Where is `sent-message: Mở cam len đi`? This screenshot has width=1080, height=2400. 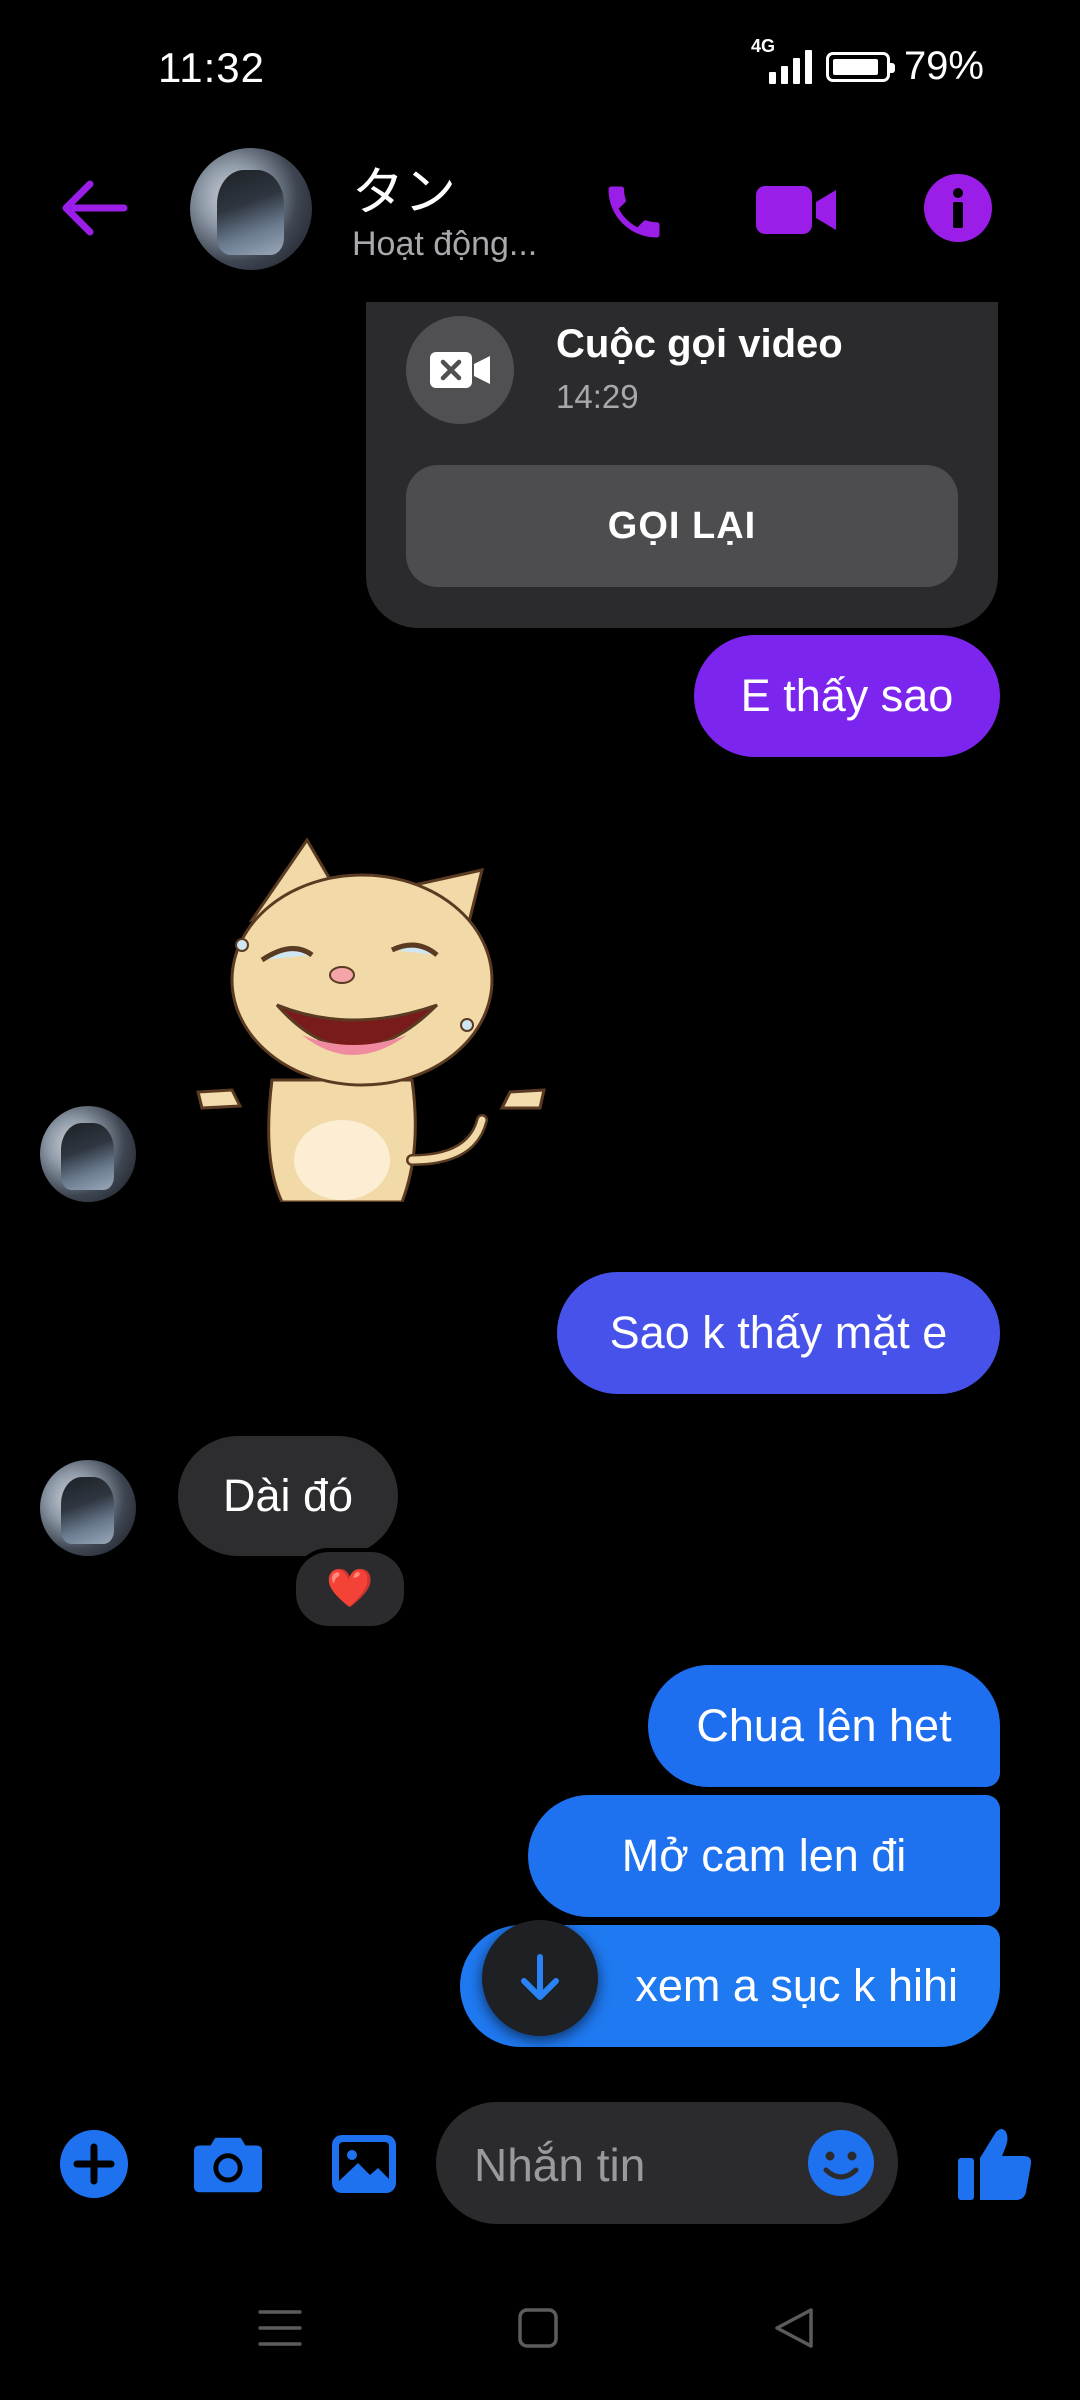
sent-message: Mở cam len đi is located at coordinates (764, 1856).